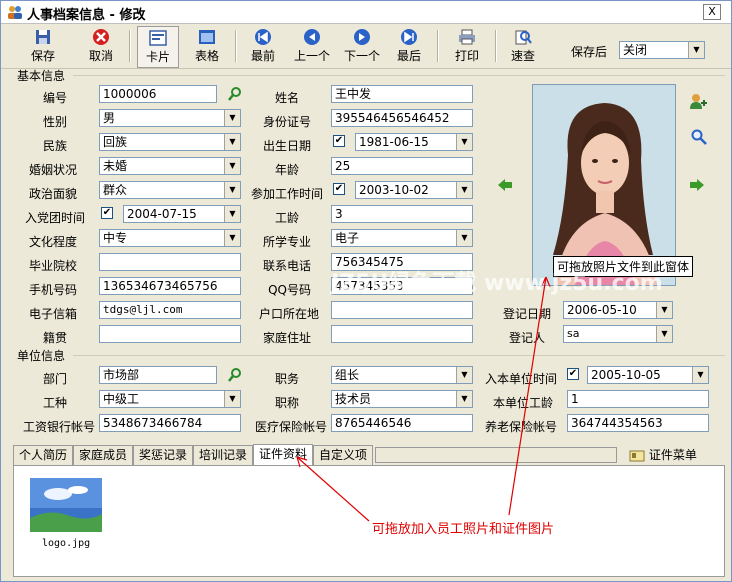 This screenshot has width=732, height=582. Describe the element at coordinates (520, 427) in the screenshot. I see `pension-label: 养老保险帐号` at that location.